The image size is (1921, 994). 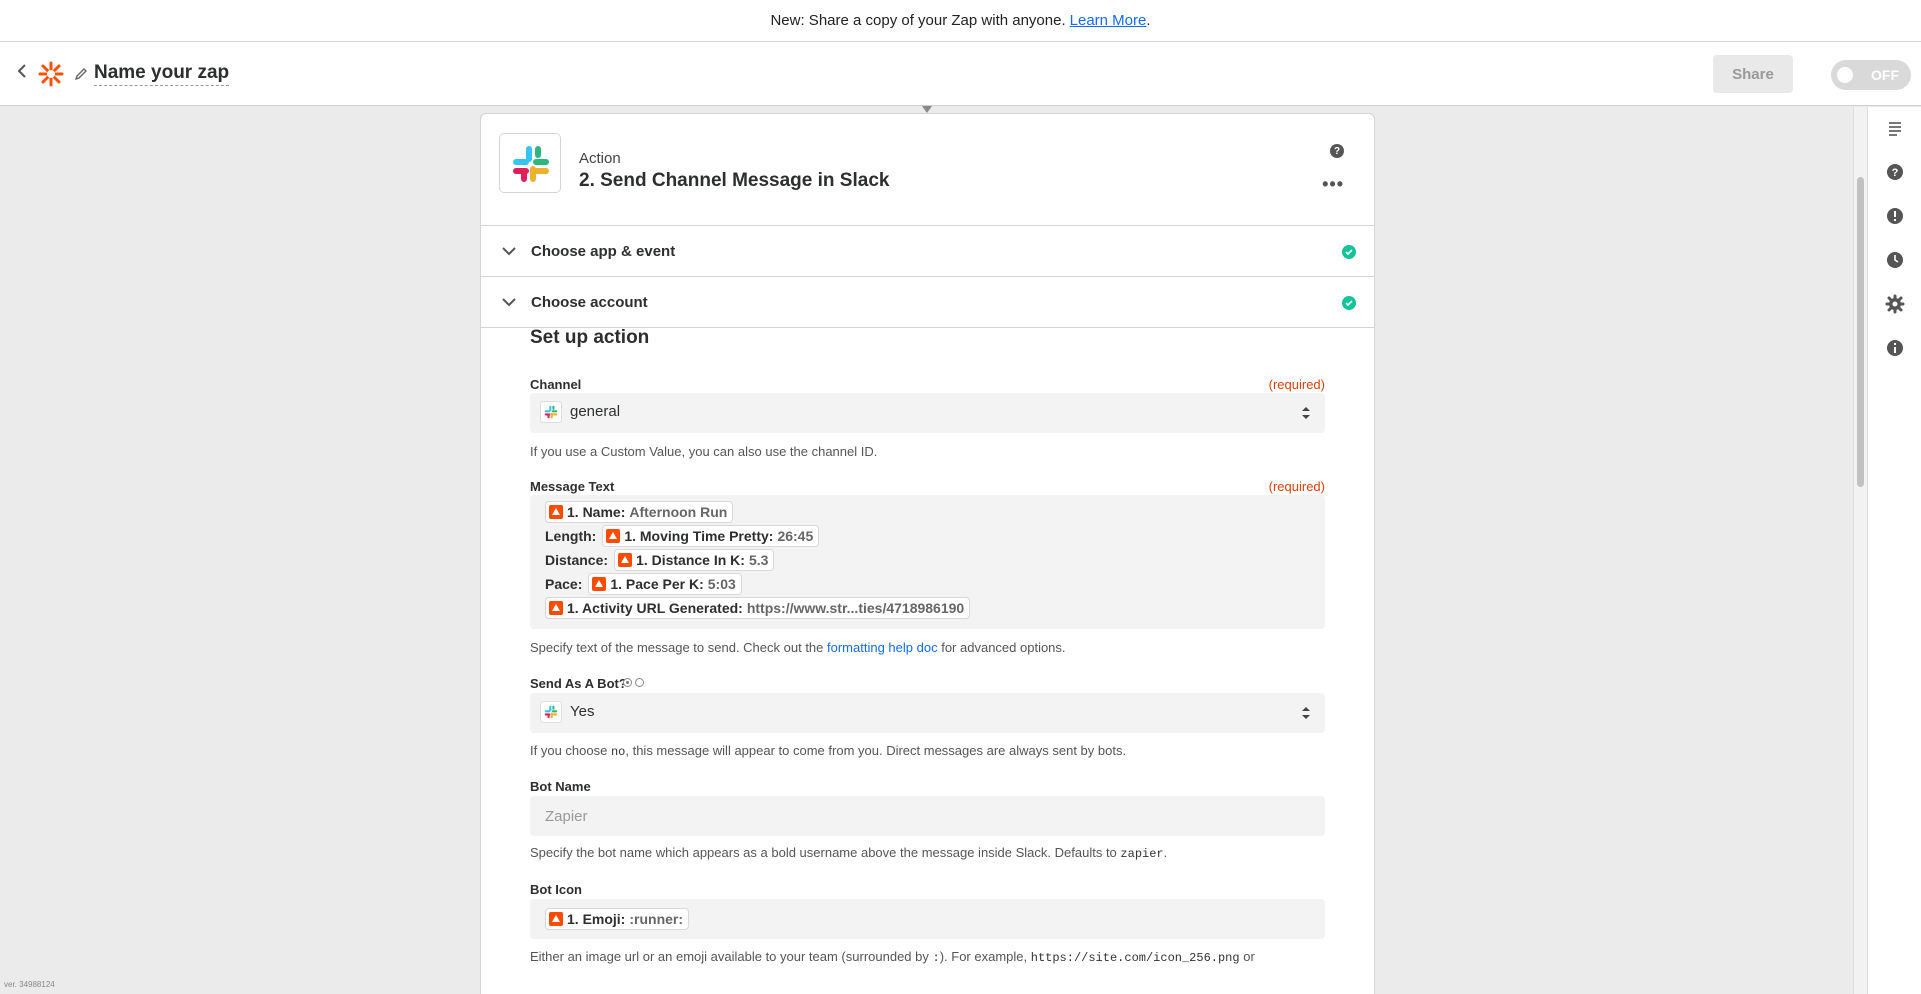 I want to click on zap-name-input: Name your zap, so click(x=162, y=74).